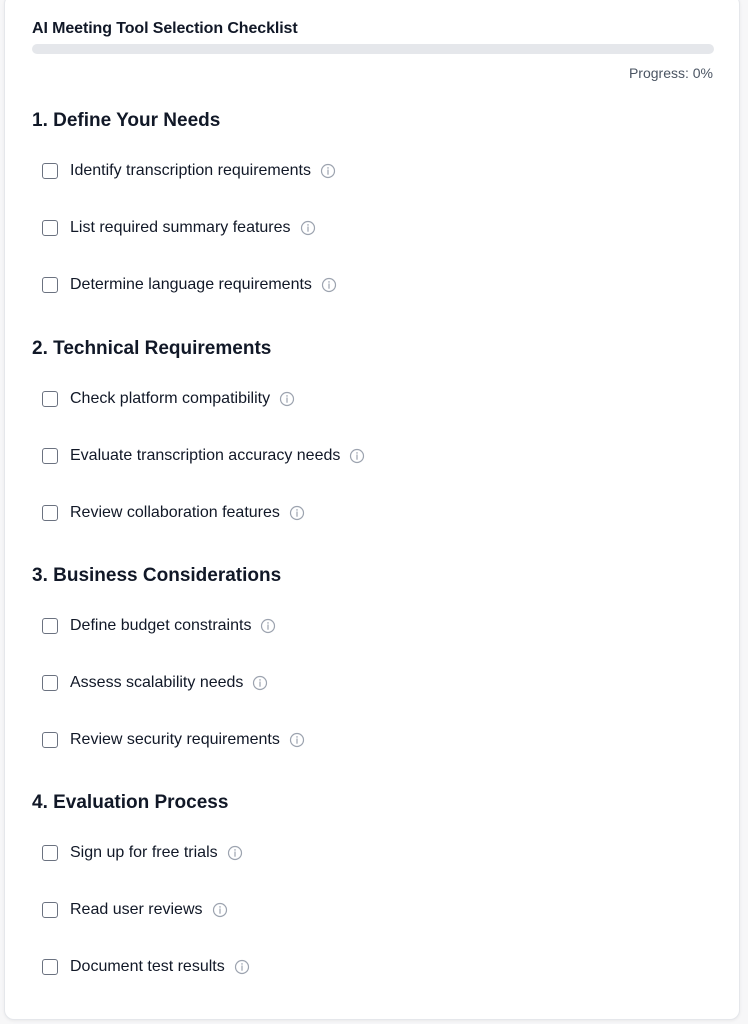  What do you see at coordinates (670, 73) in the screenshot?
I see `progress-label: Progress: 0%` at bounding box center [670, 73].